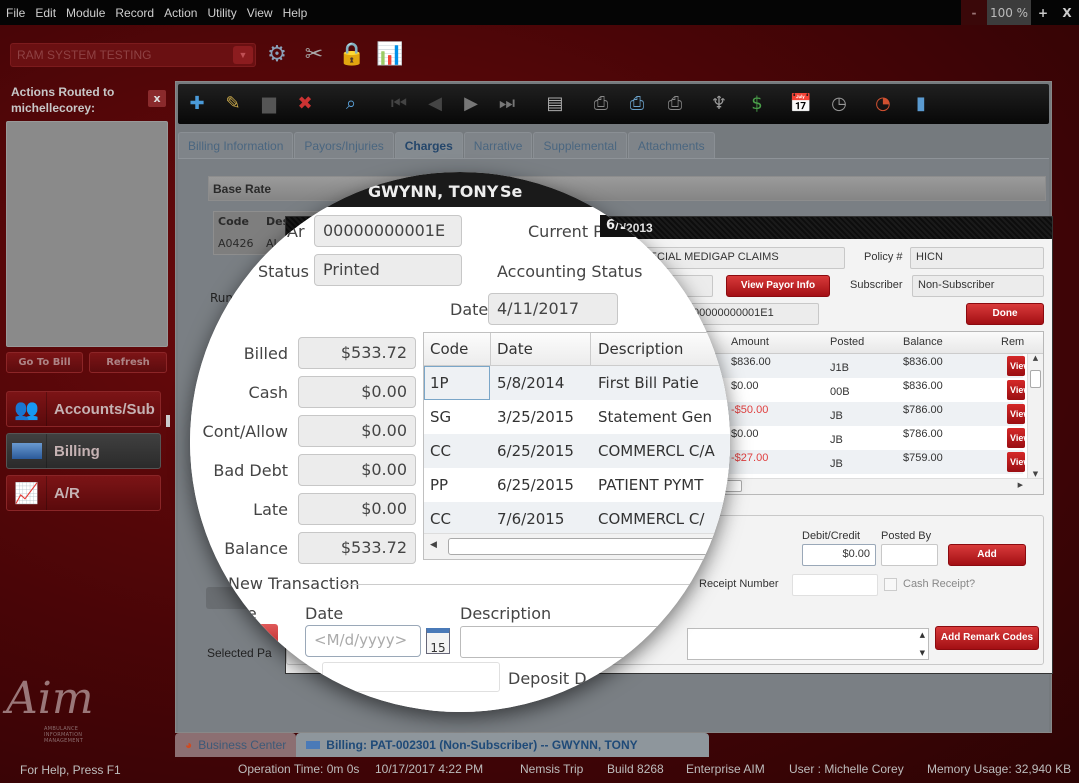 The height and width of the screenshot is (783, 1079). What do you see at coordinates (589, 546) in the screenshot?
I see `hscroll-thumb` at bounding box center [589, 546].